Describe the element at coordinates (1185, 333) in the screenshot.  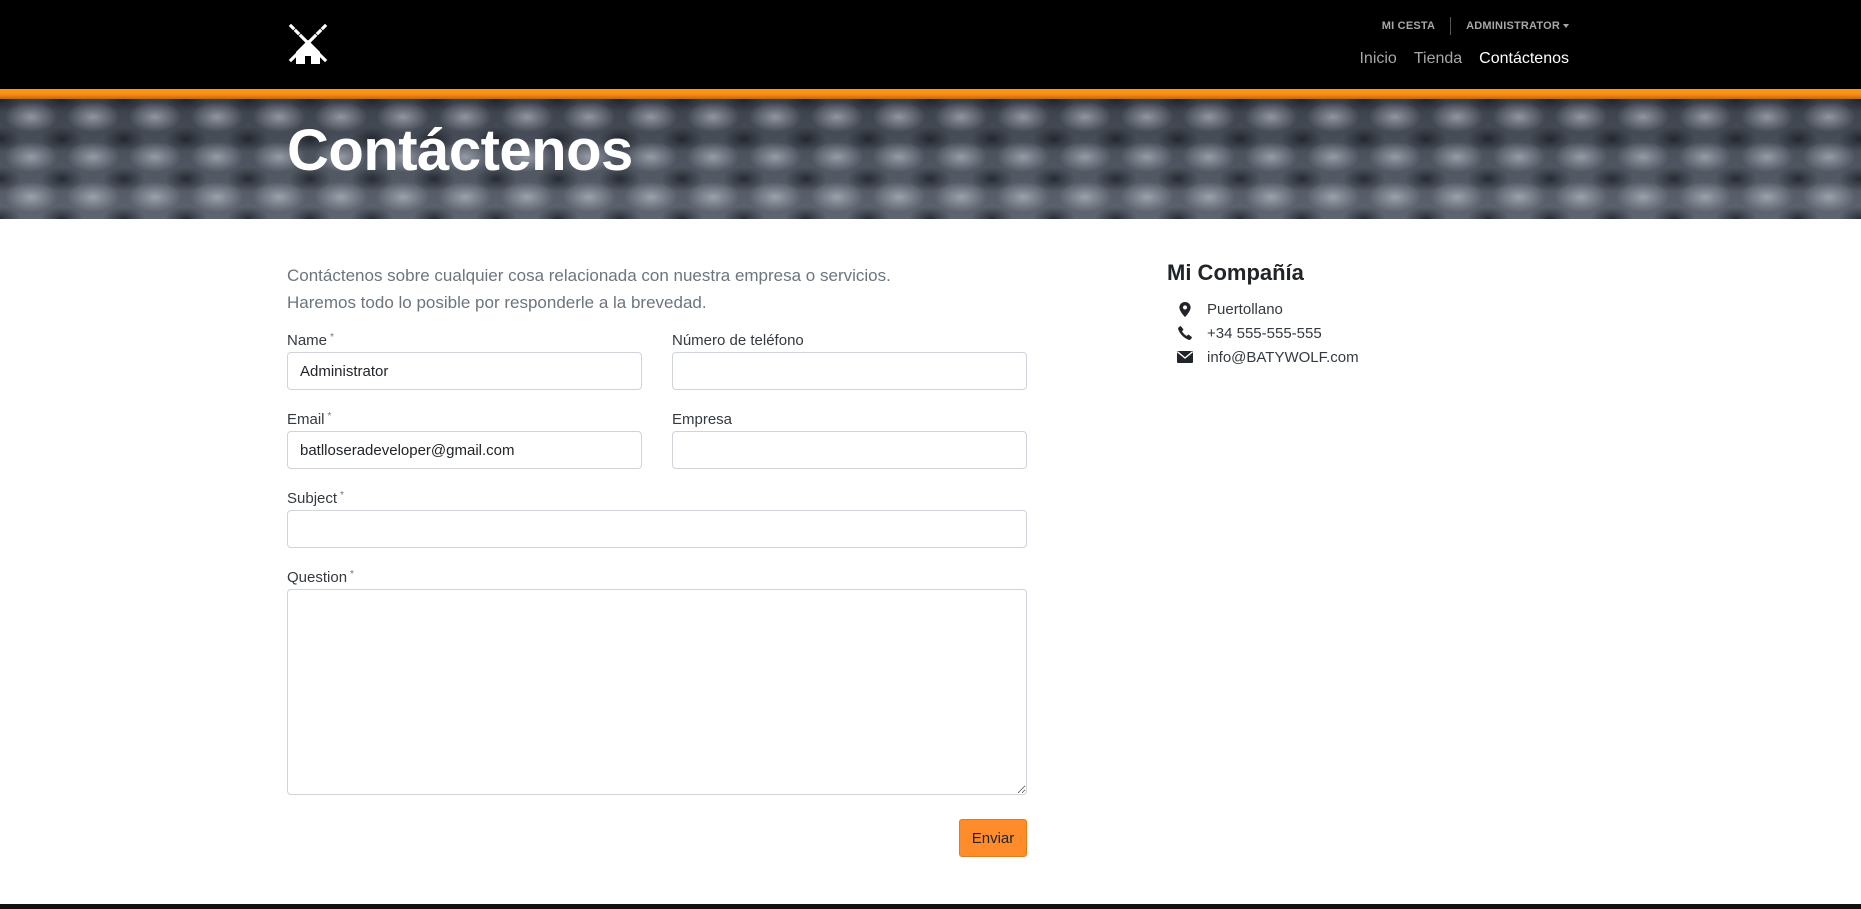
I see `phone-icon` at that location.